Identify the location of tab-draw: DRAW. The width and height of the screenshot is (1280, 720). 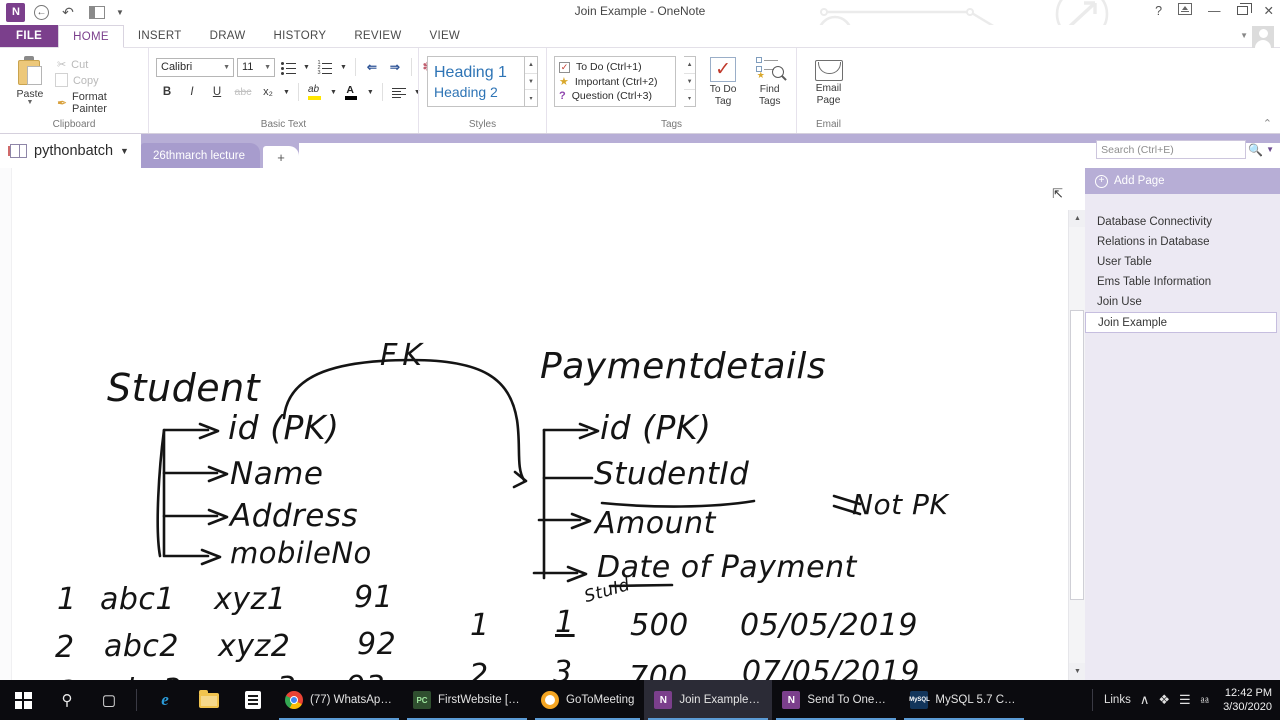
(228, 36).